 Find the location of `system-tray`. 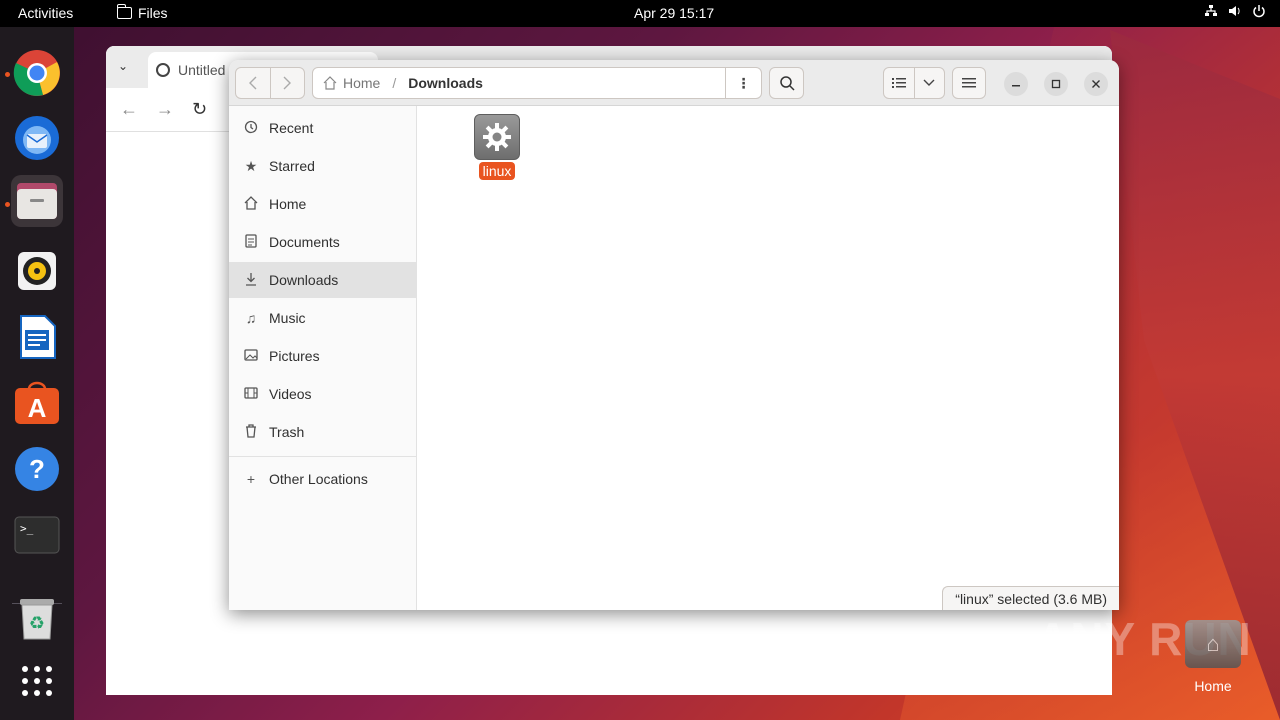

system-tray is located at coordinates (1235, 12).